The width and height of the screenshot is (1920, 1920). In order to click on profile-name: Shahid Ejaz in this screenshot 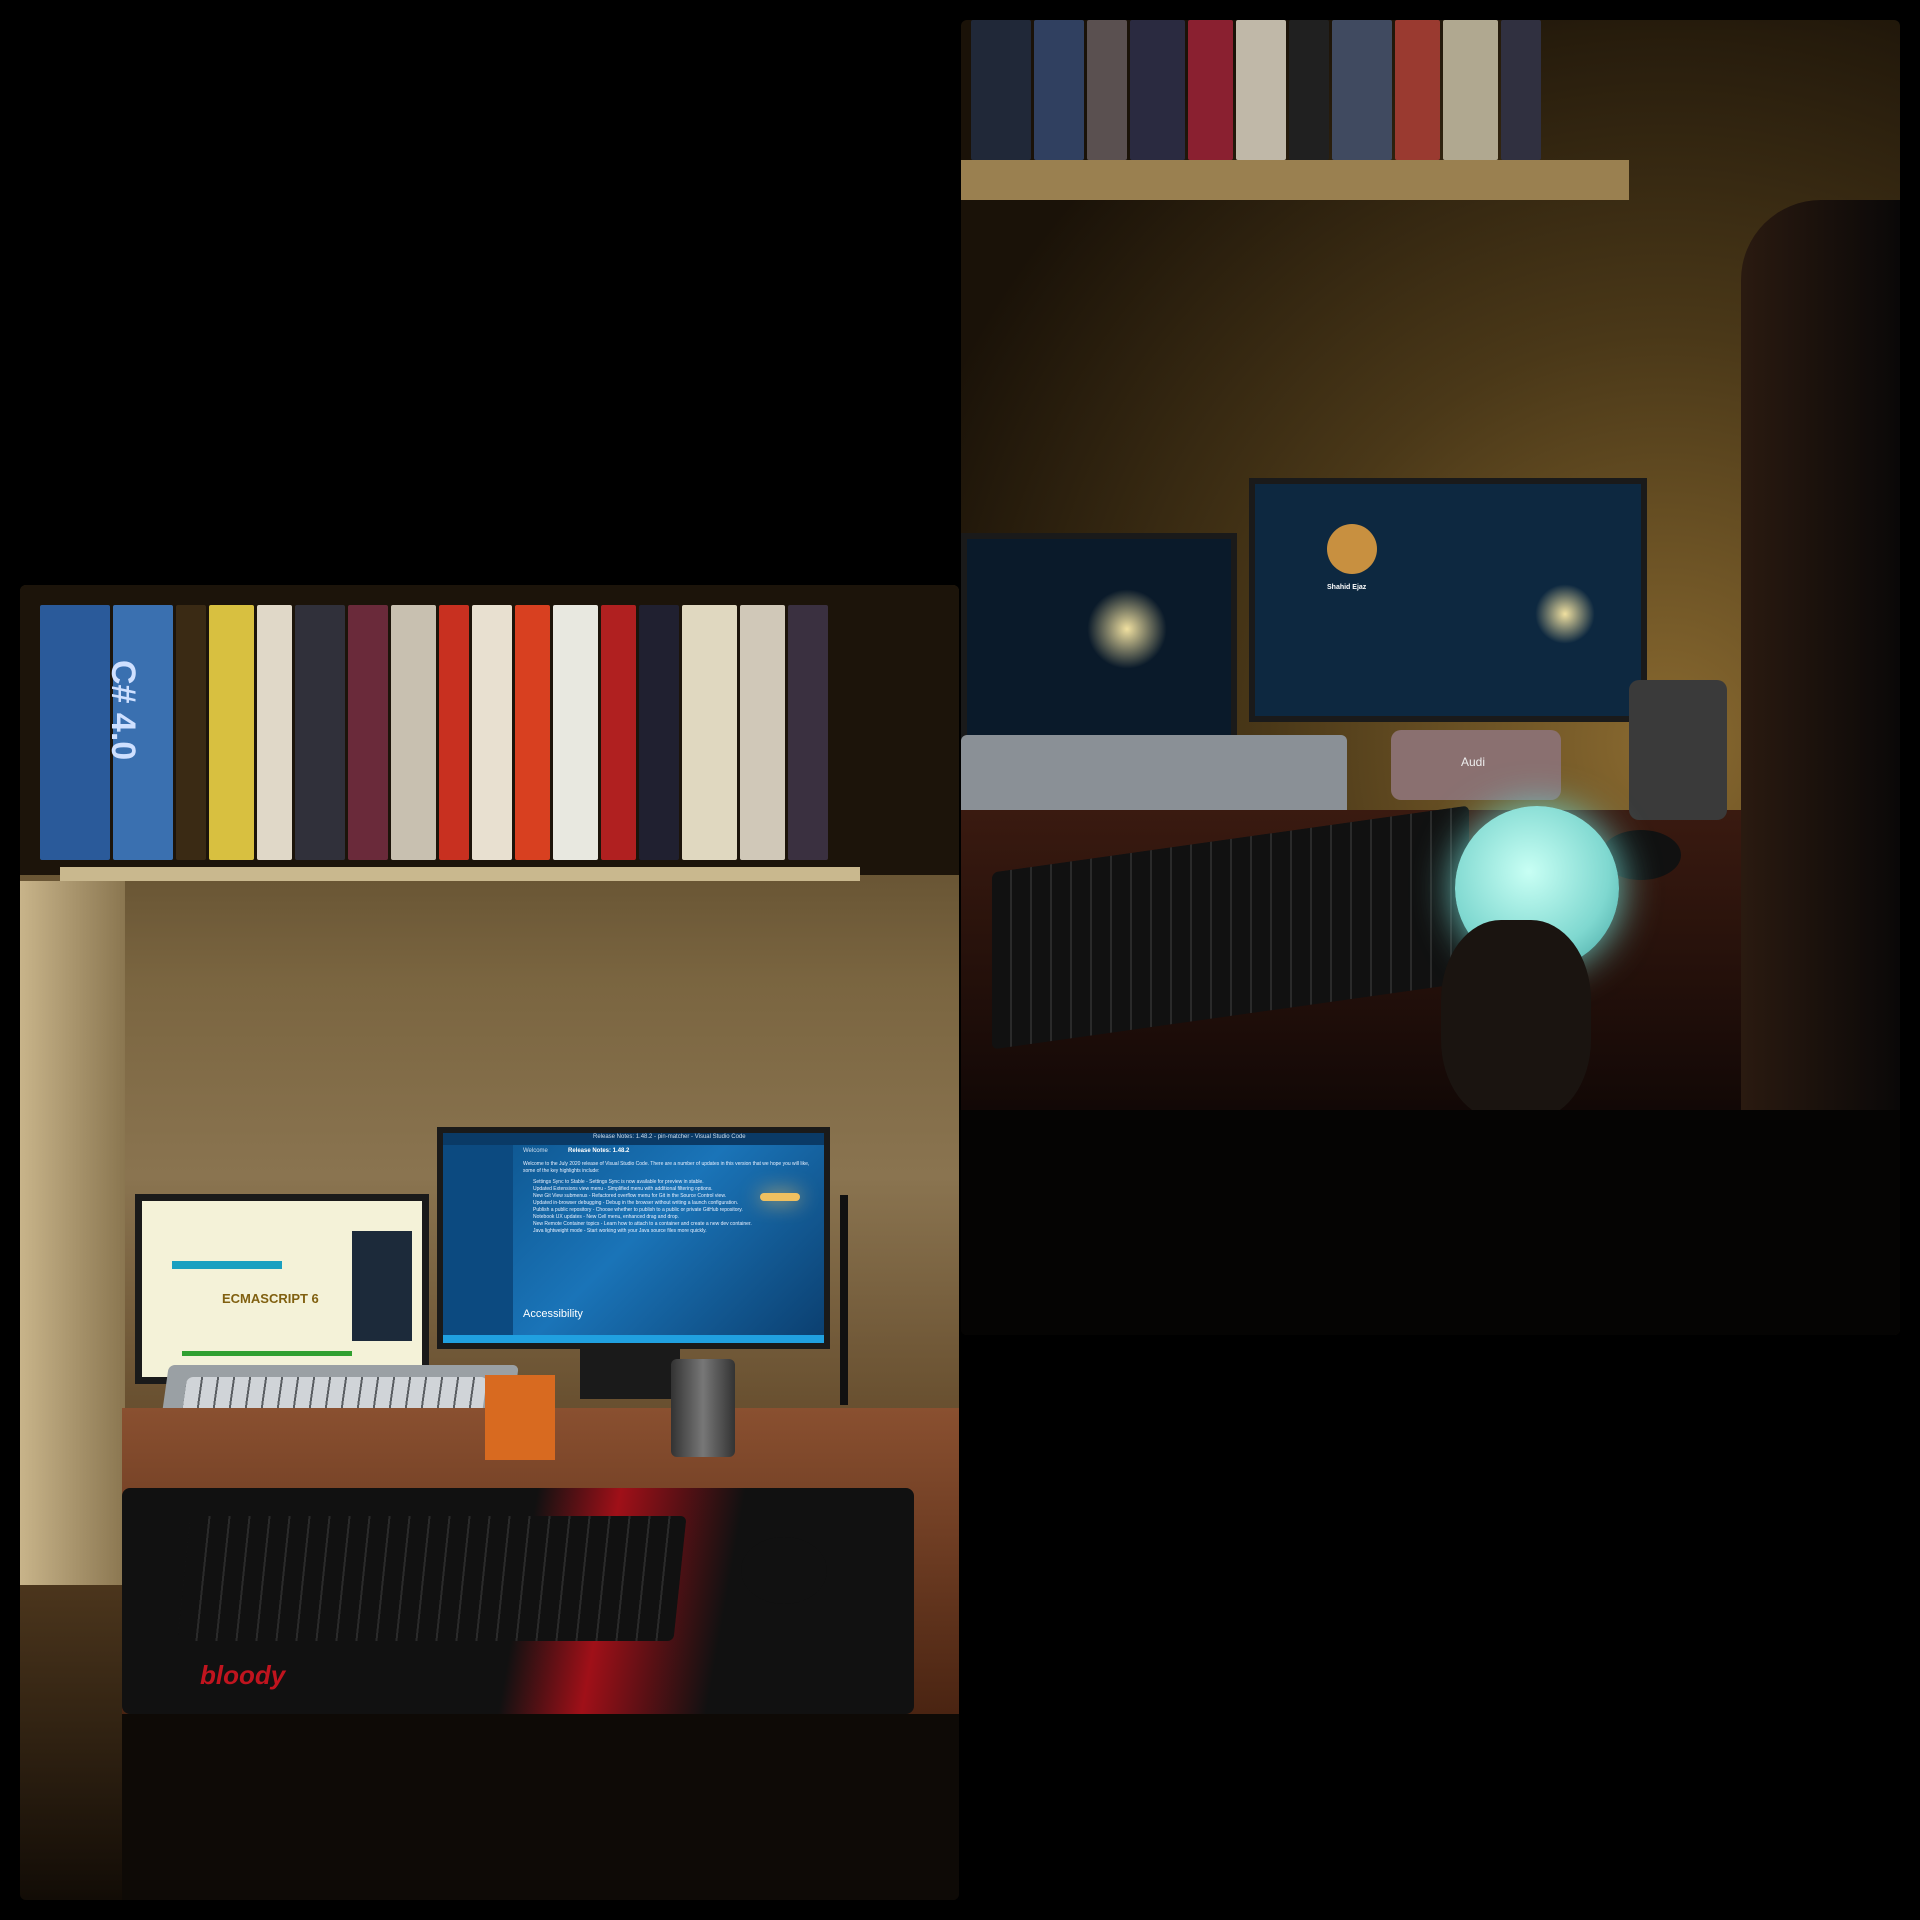, I will do `click(1347, 587)`.